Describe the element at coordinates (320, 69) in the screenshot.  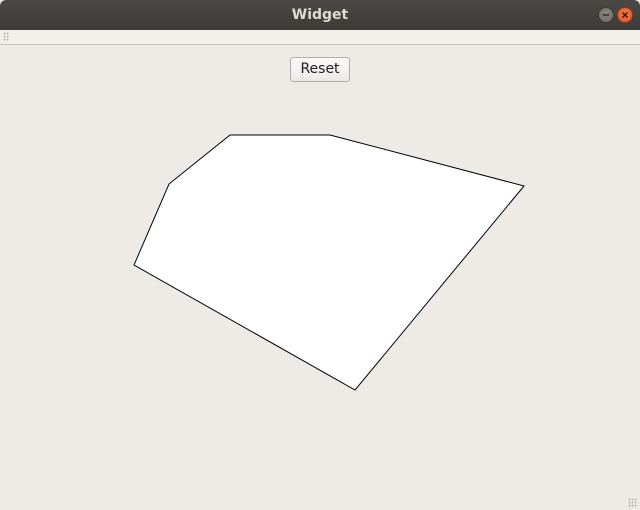
I see `reset-button: Reset` at that location.